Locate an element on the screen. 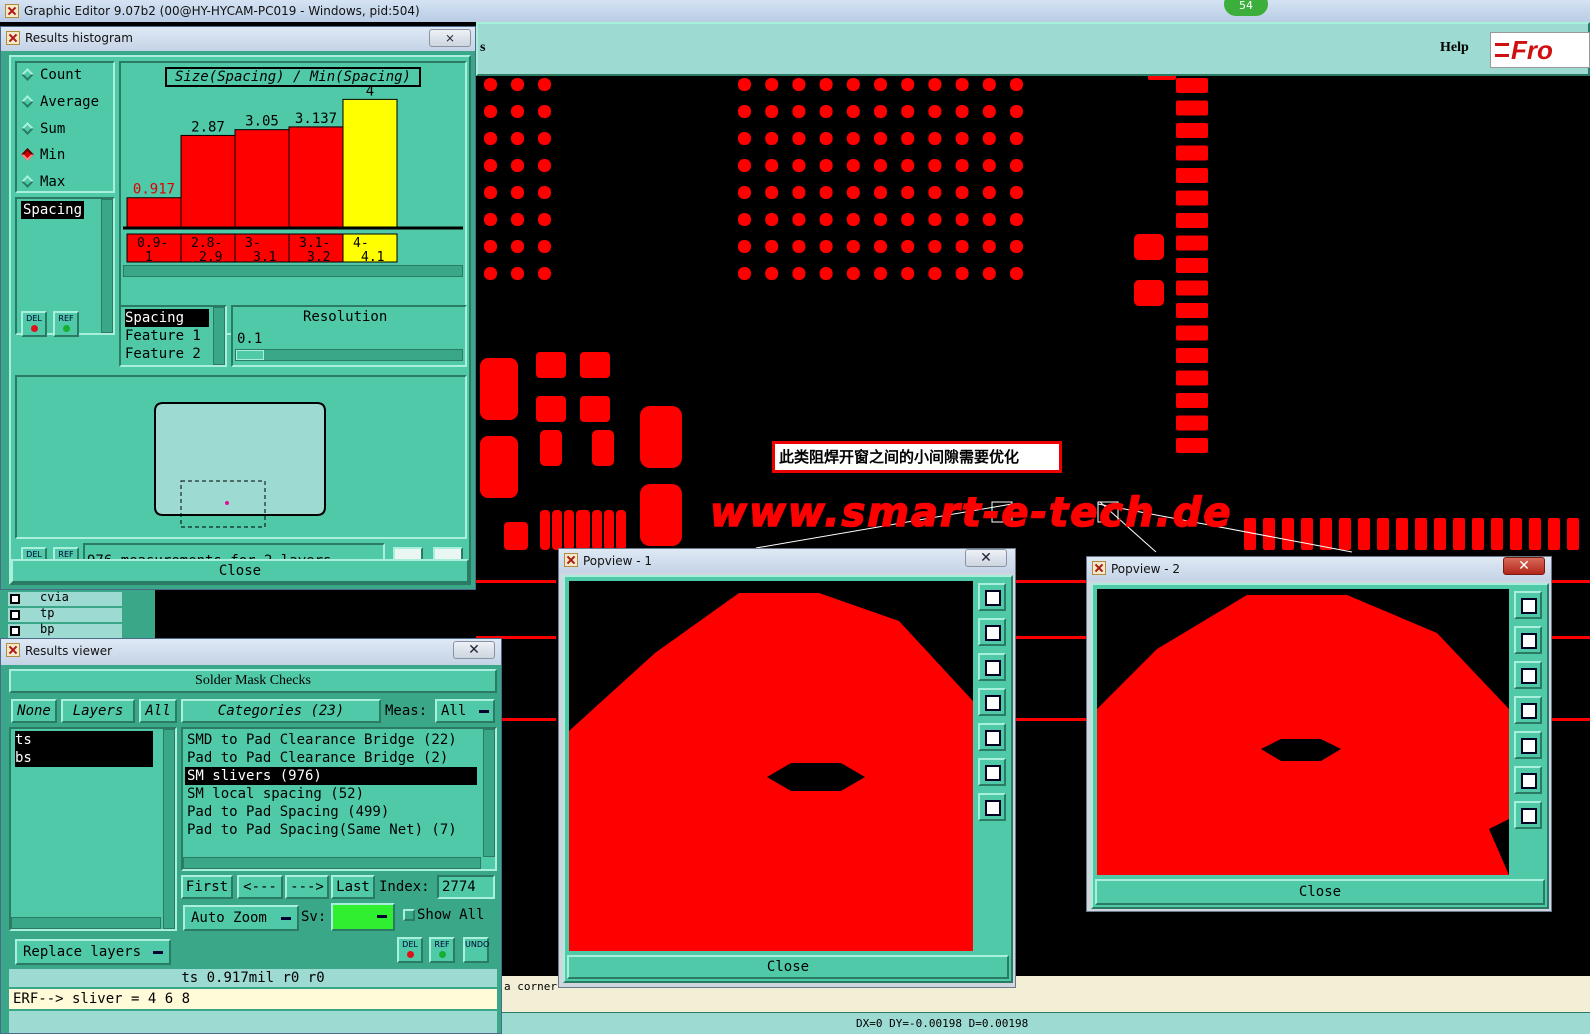  prev-button: <--- is located at coordinates (260, 887).